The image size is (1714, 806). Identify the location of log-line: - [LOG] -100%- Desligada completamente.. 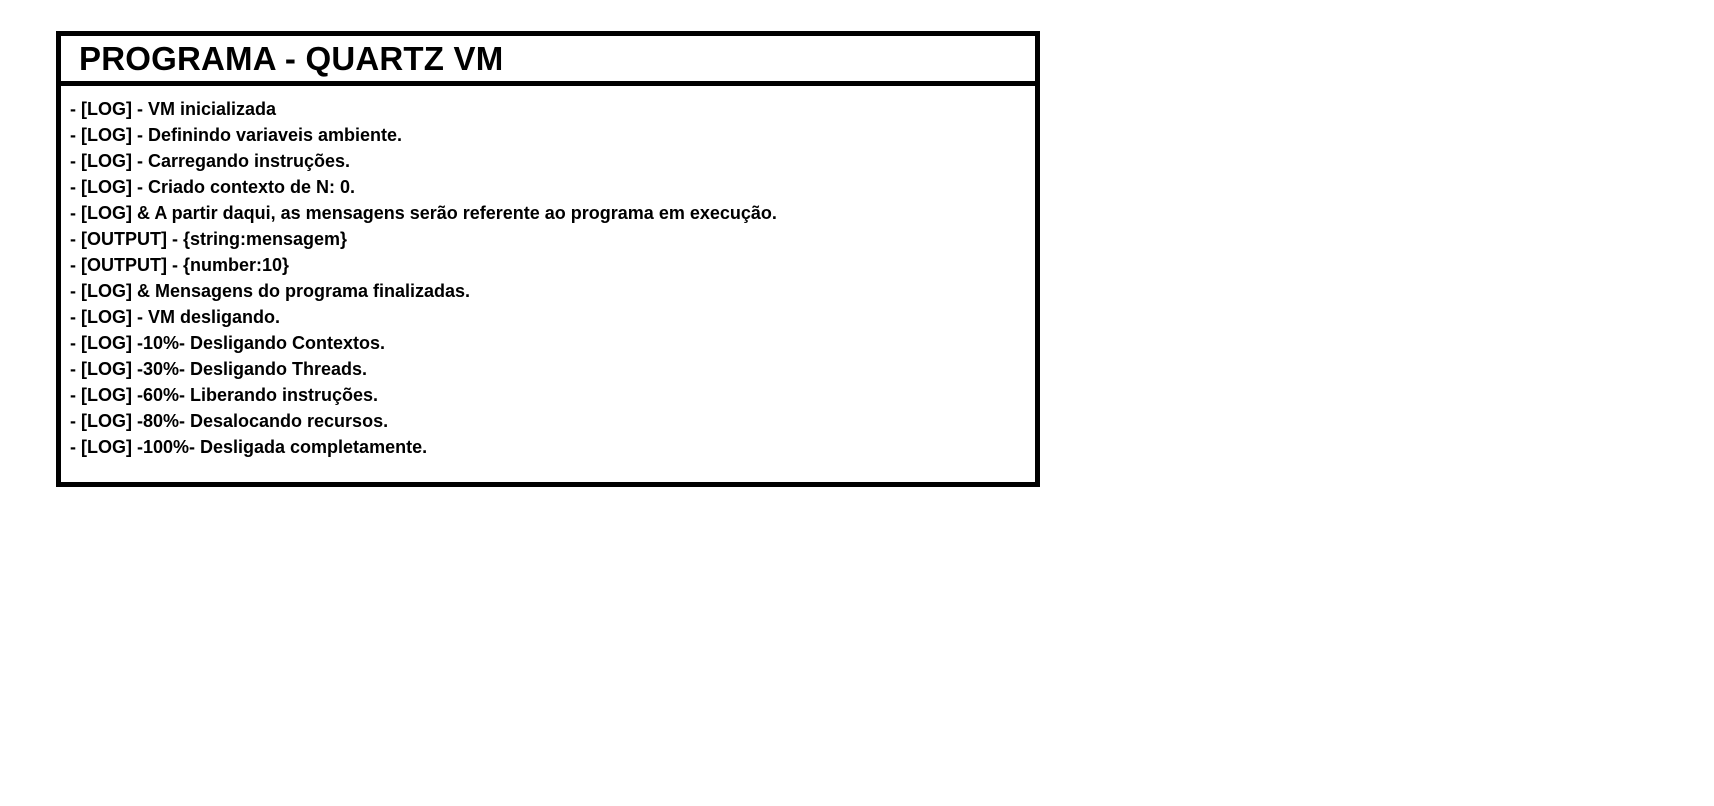
(249, 447).